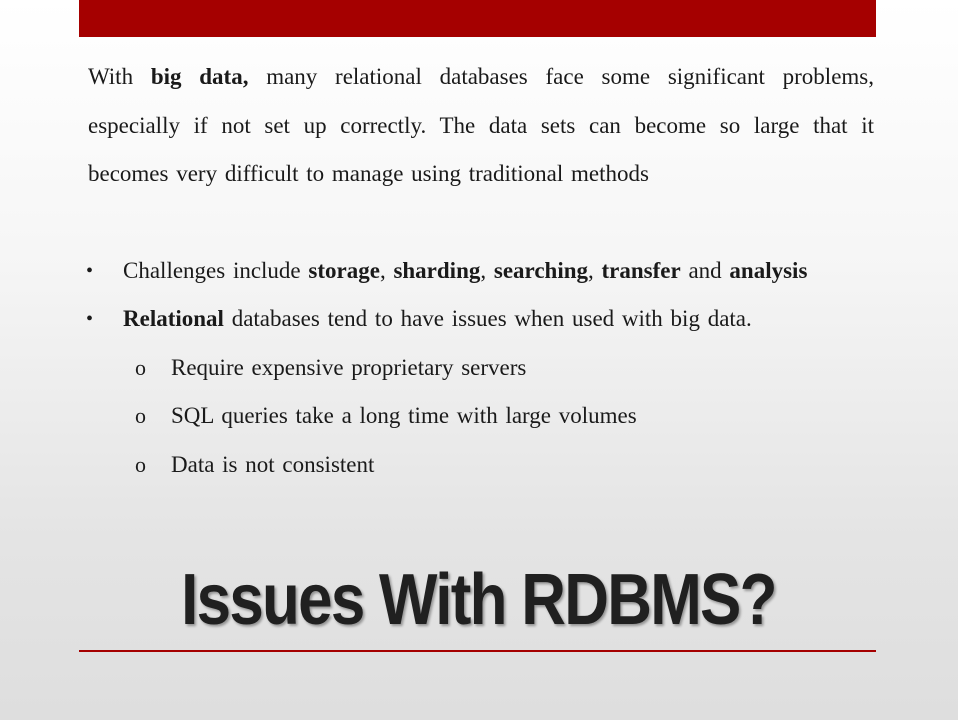 Image resolution: width=958 pixels, height=720 pixels. What do you see at coordinates (344, 270) in the screenshot?
I see `bullet-bold-storage: storage` at bounding box center [344, 270].